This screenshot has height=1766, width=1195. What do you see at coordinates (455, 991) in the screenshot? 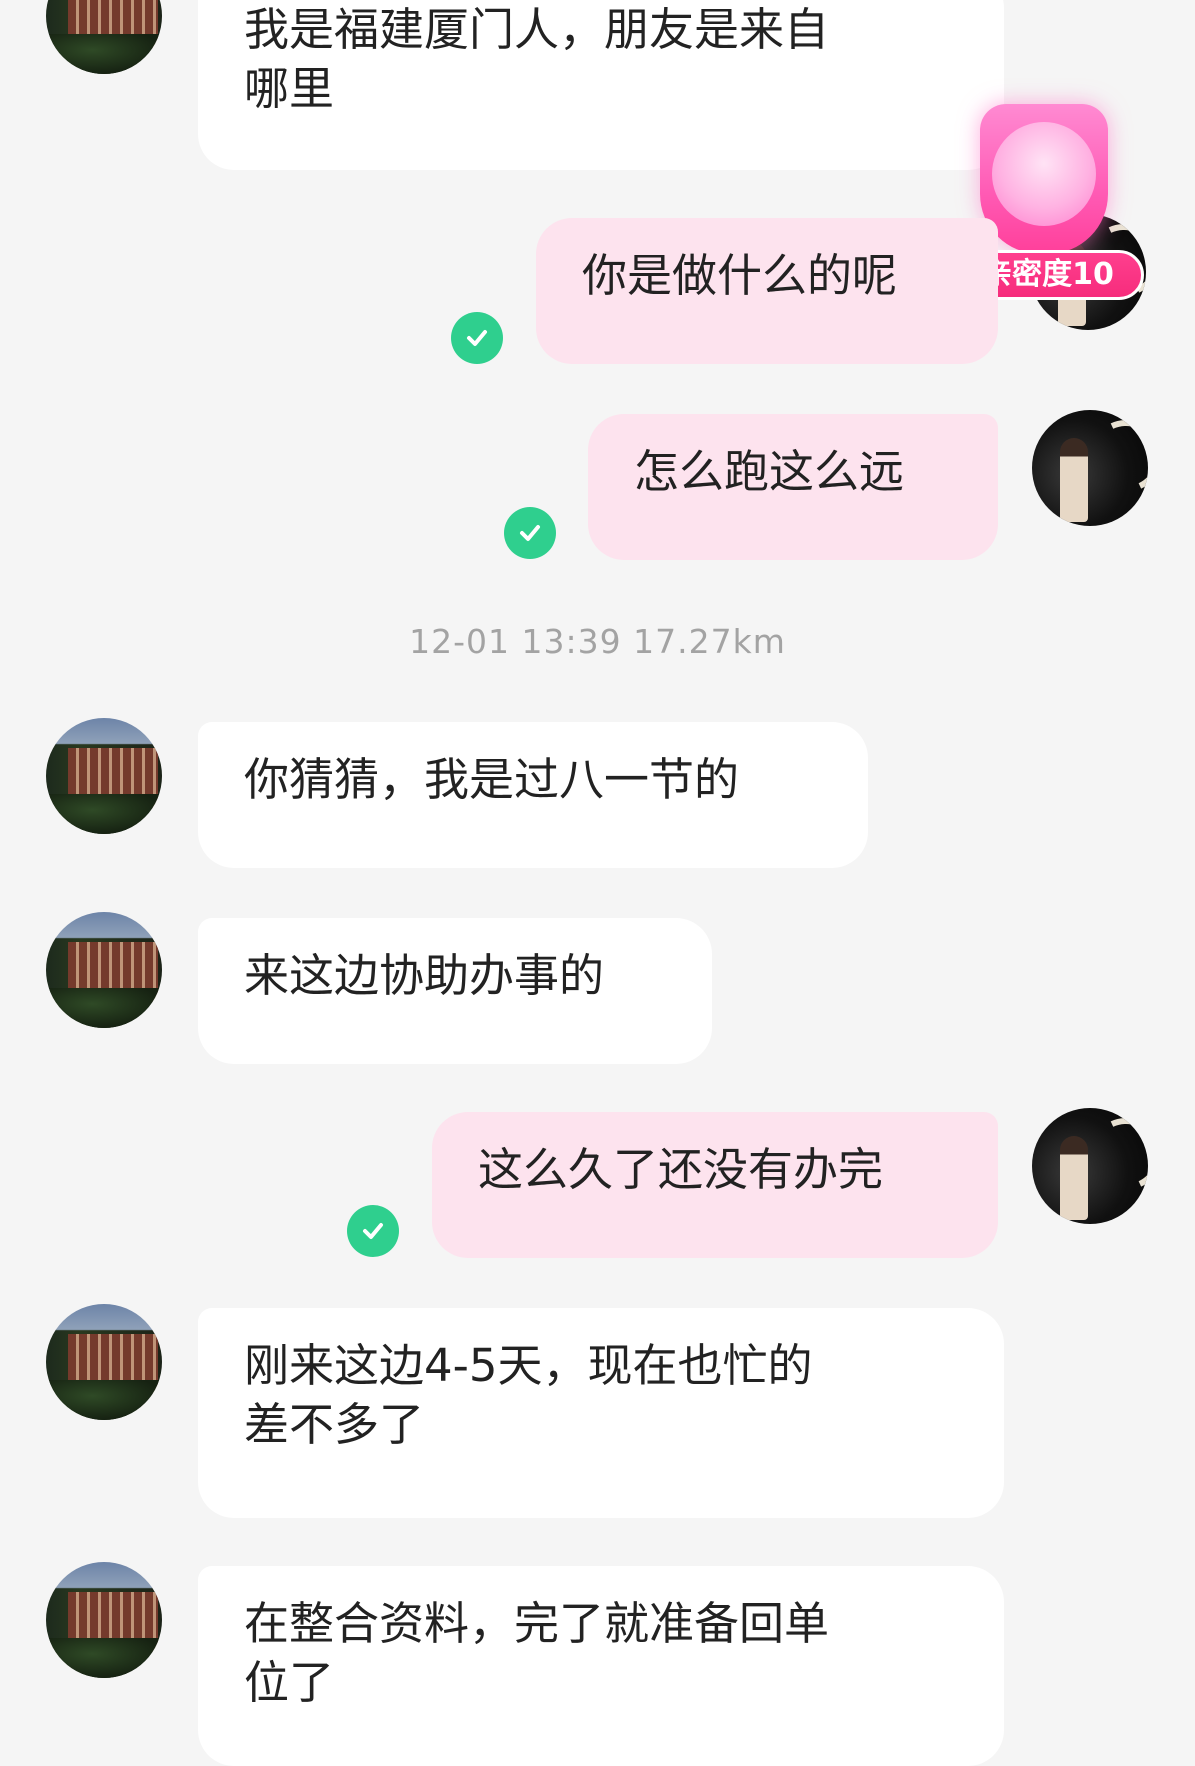
I see `incoming-message-bubble: 来这边协助办事的` at bounding box center [455, 991].